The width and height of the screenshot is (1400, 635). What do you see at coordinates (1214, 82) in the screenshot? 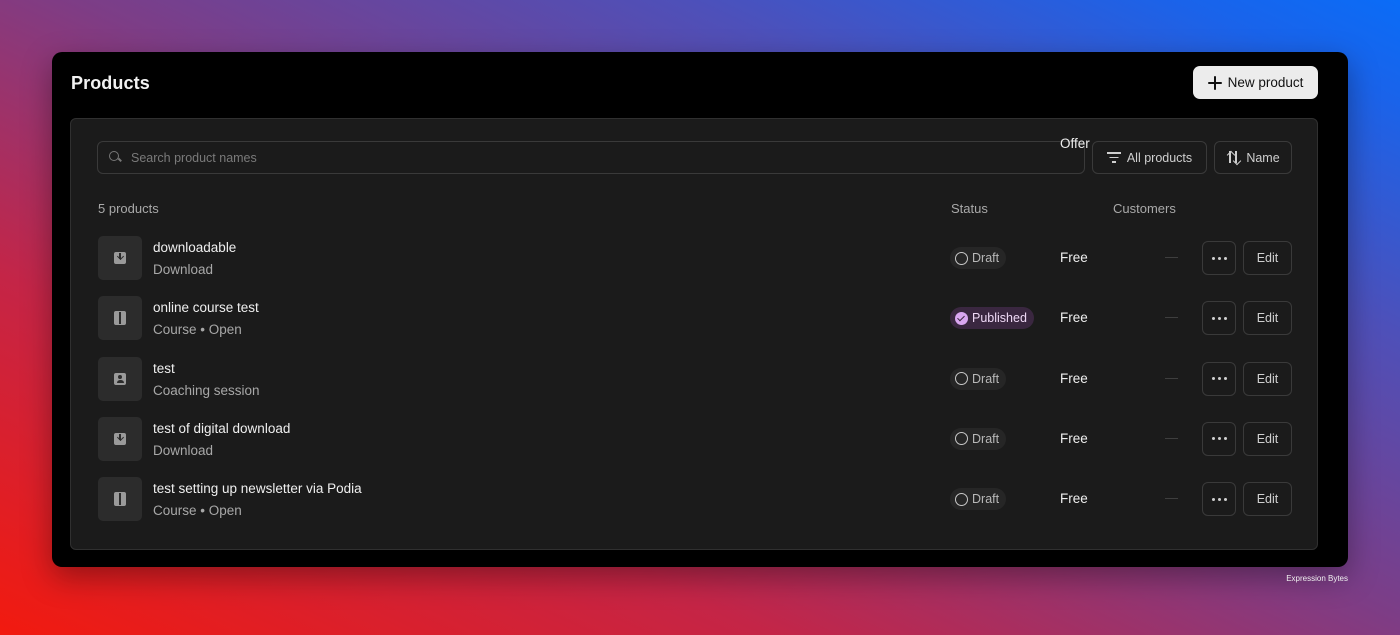
I see `plus-icon` at bounding box center [1214, 82].